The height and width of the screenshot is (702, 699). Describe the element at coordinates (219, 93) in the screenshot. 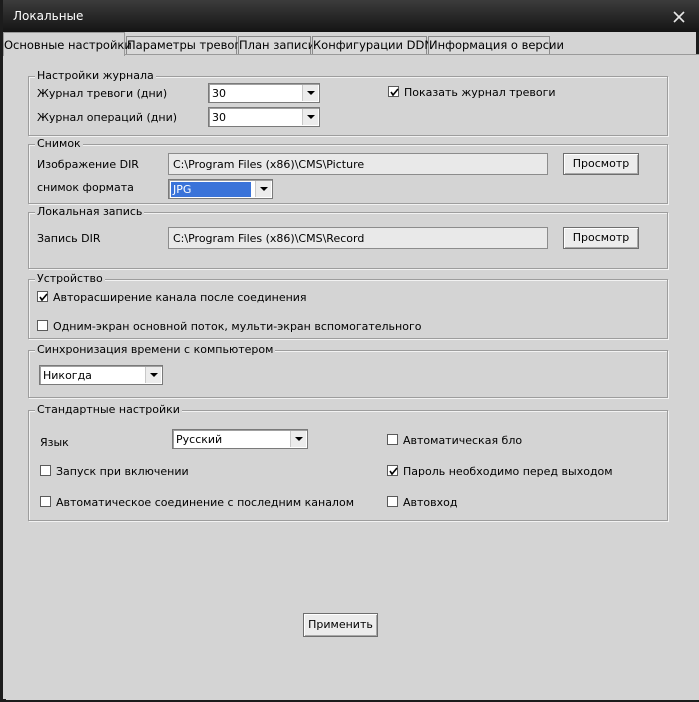

I see `alarm-log-days-value: 30` at that location.